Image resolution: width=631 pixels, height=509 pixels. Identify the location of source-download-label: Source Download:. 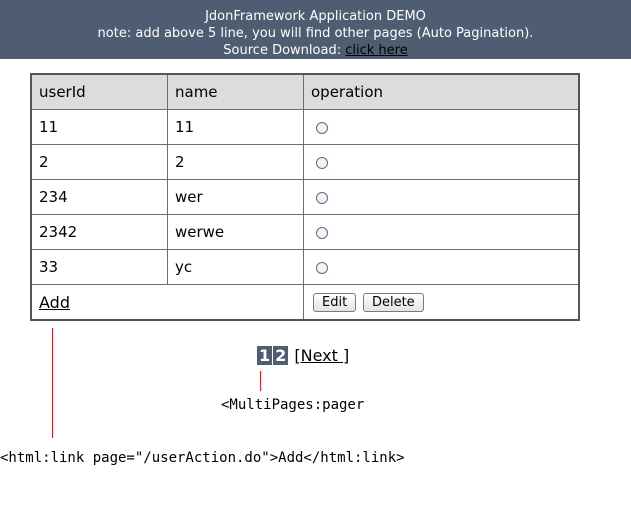
(284, 50).